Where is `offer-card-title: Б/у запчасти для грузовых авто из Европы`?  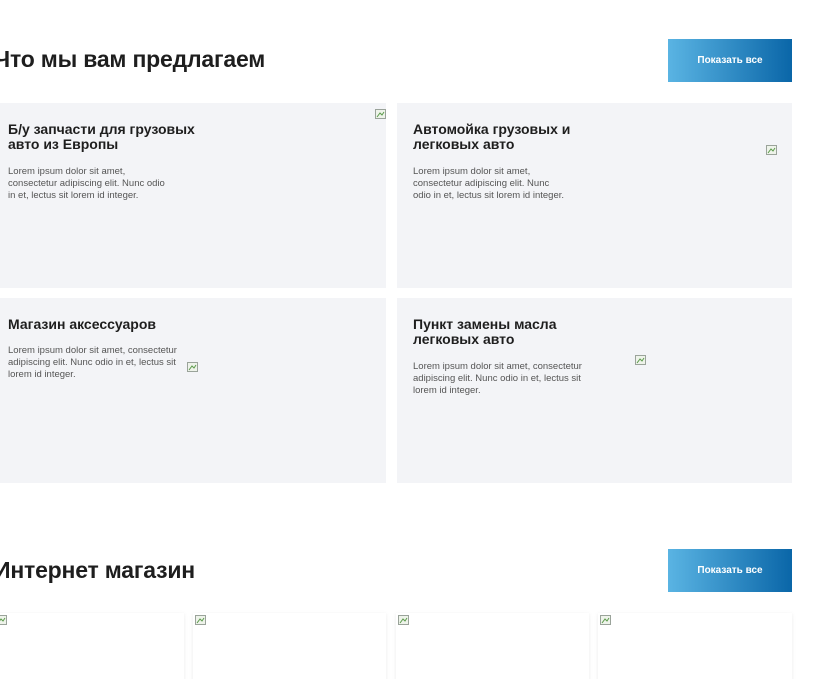 offer-card-title: Б/у запчасти для грузовых авто из Европы is located at coordinates (101, 137).